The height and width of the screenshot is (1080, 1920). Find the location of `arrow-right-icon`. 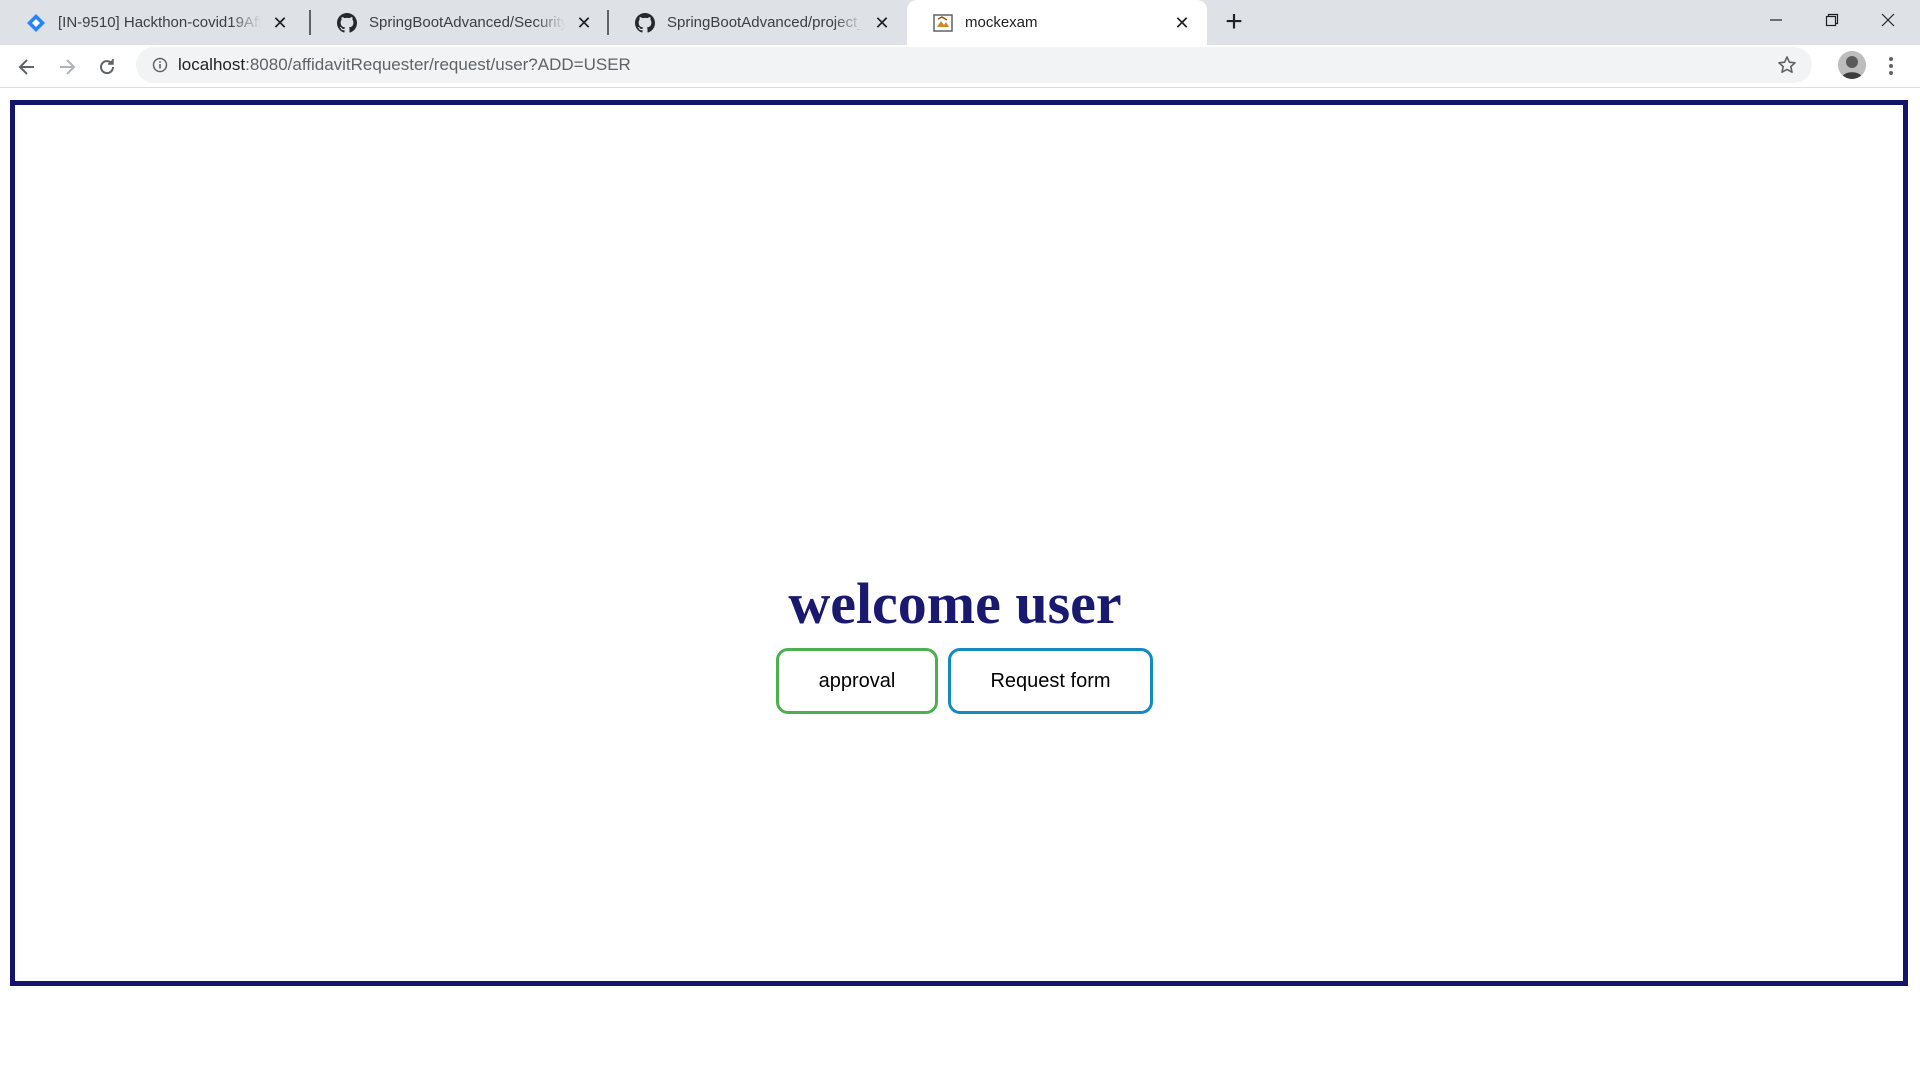

arrow-right-icon is located at coordinates (68, 67).